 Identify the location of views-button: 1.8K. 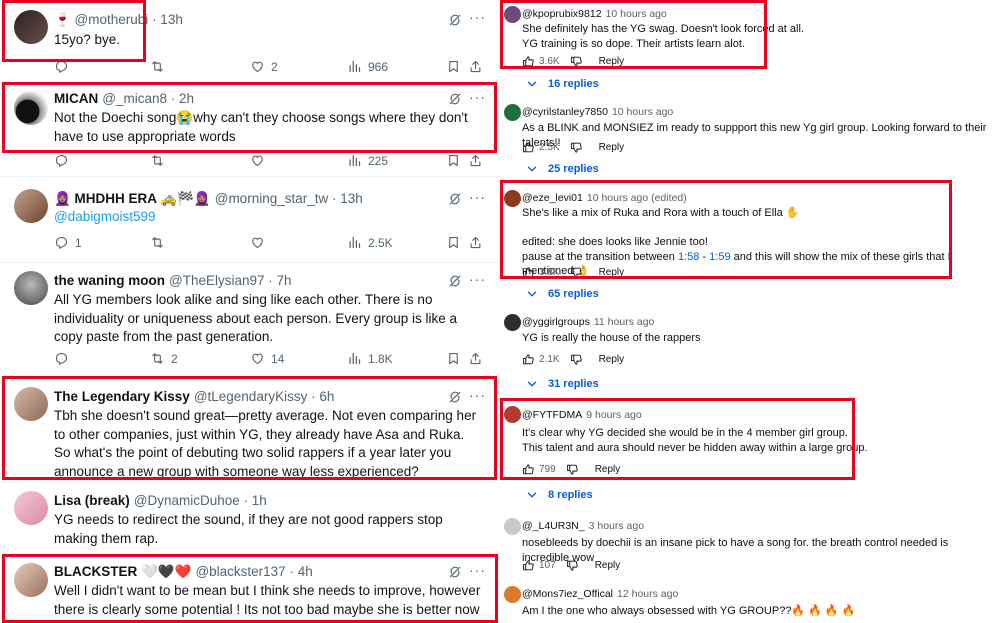
(370, 358).